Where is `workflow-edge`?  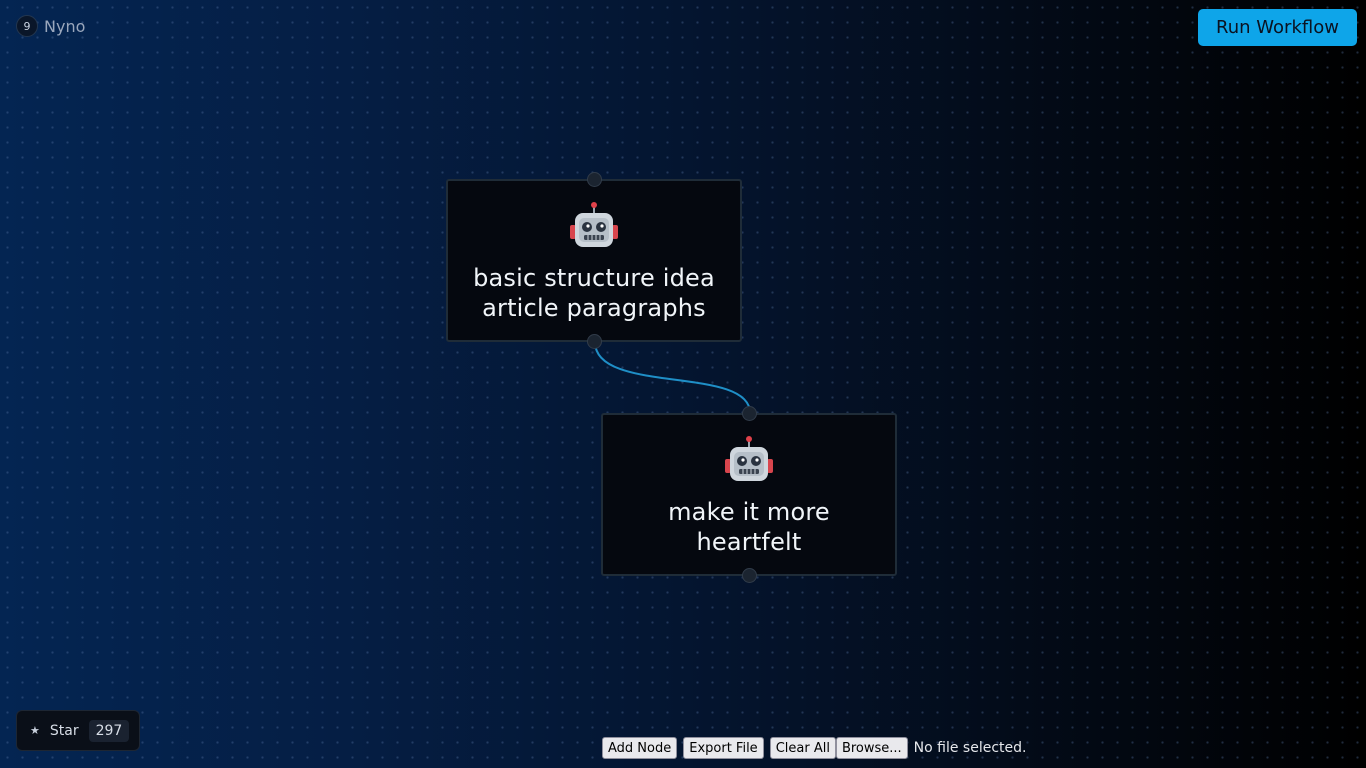
workflow-edge is located at coordinates (672, 377).